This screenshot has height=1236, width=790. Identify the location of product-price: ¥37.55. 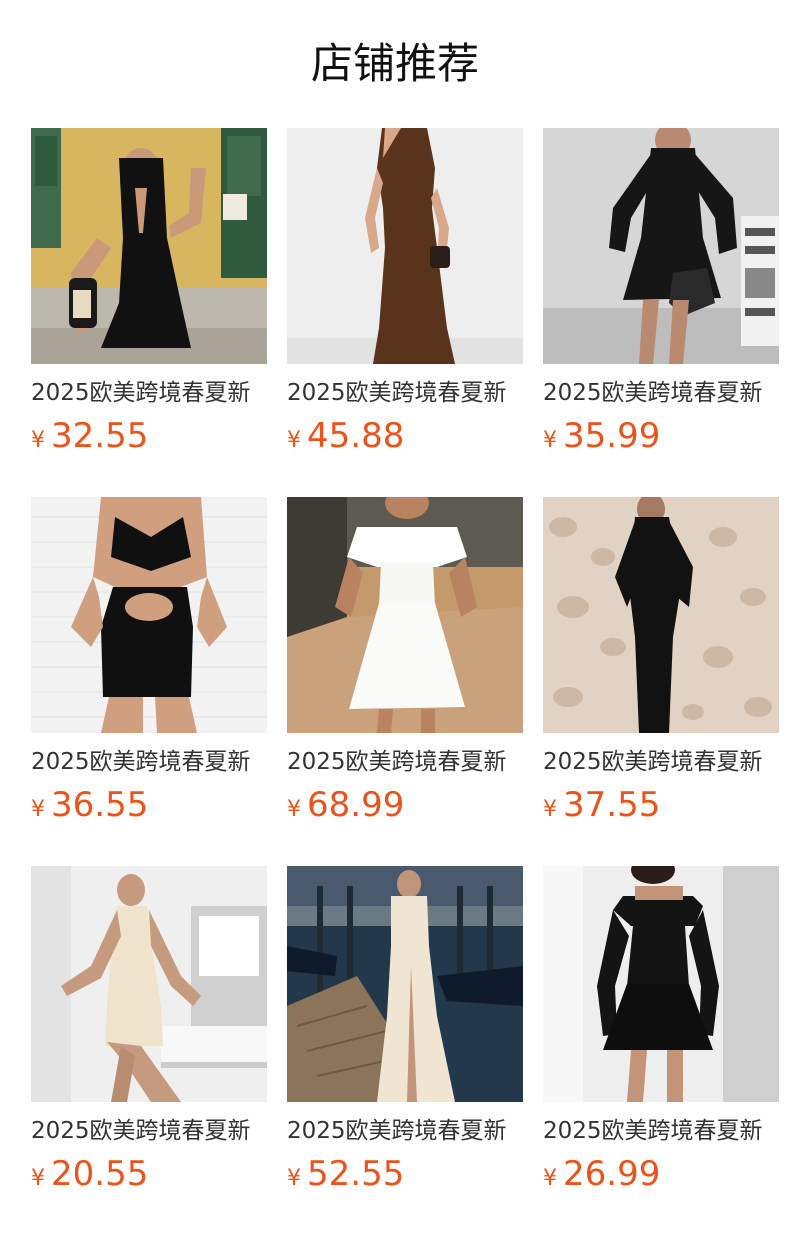
(661, 808).